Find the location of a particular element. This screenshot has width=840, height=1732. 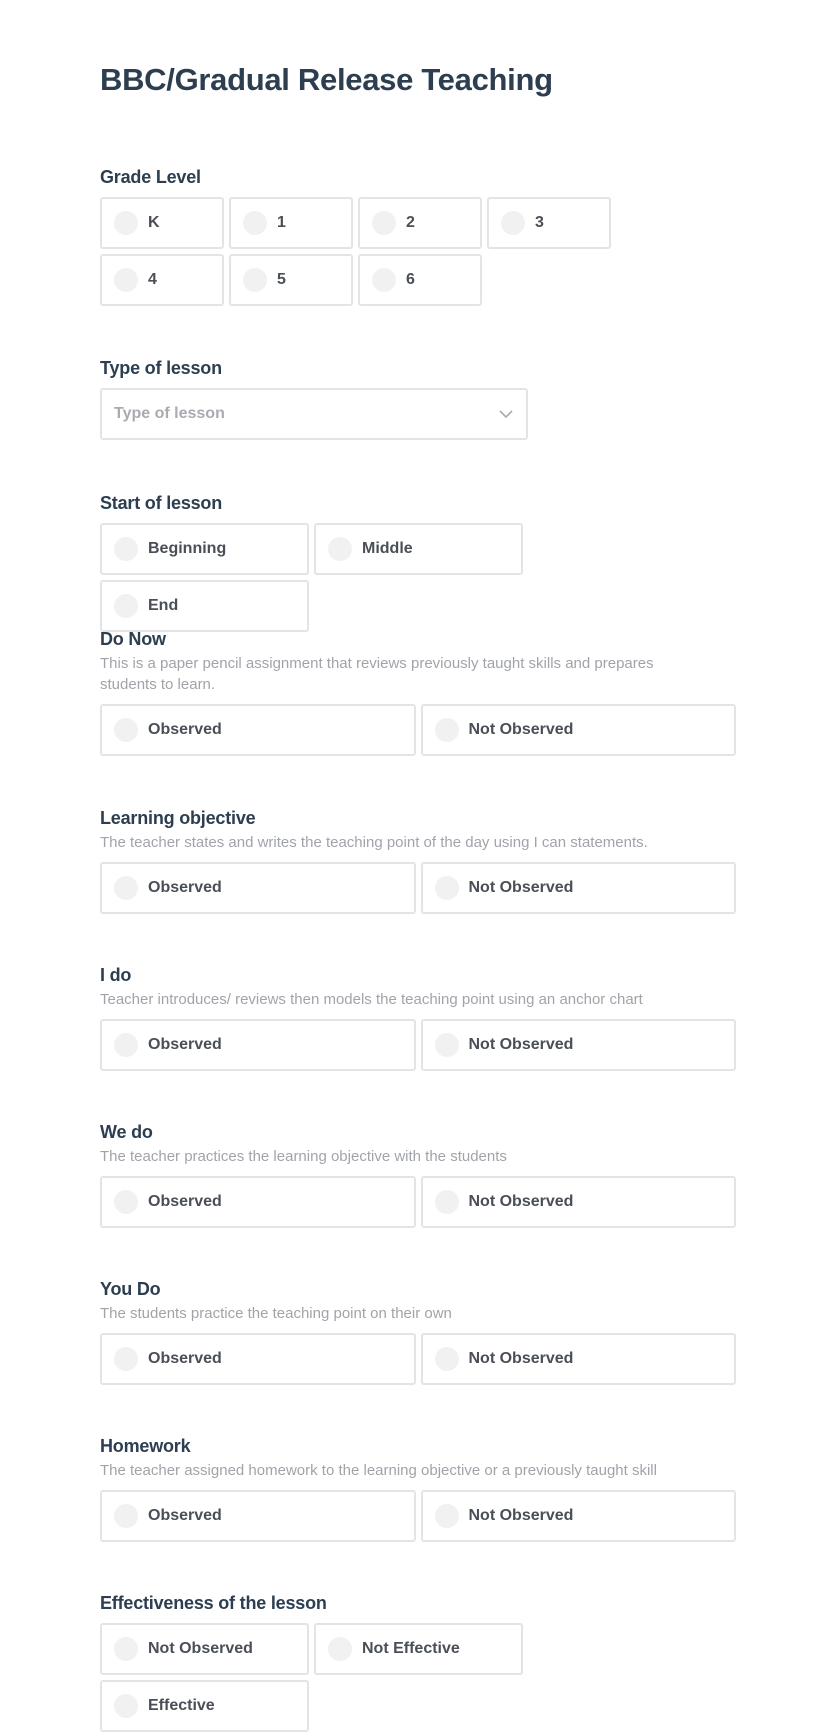

type-of-lesson-select: Type of lesson is located at coordinates (314, 414).